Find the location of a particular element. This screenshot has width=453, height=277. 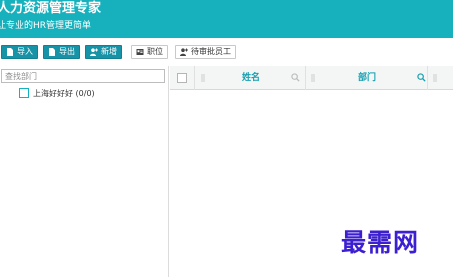

department-search-input is located at coordinates (83, 76).